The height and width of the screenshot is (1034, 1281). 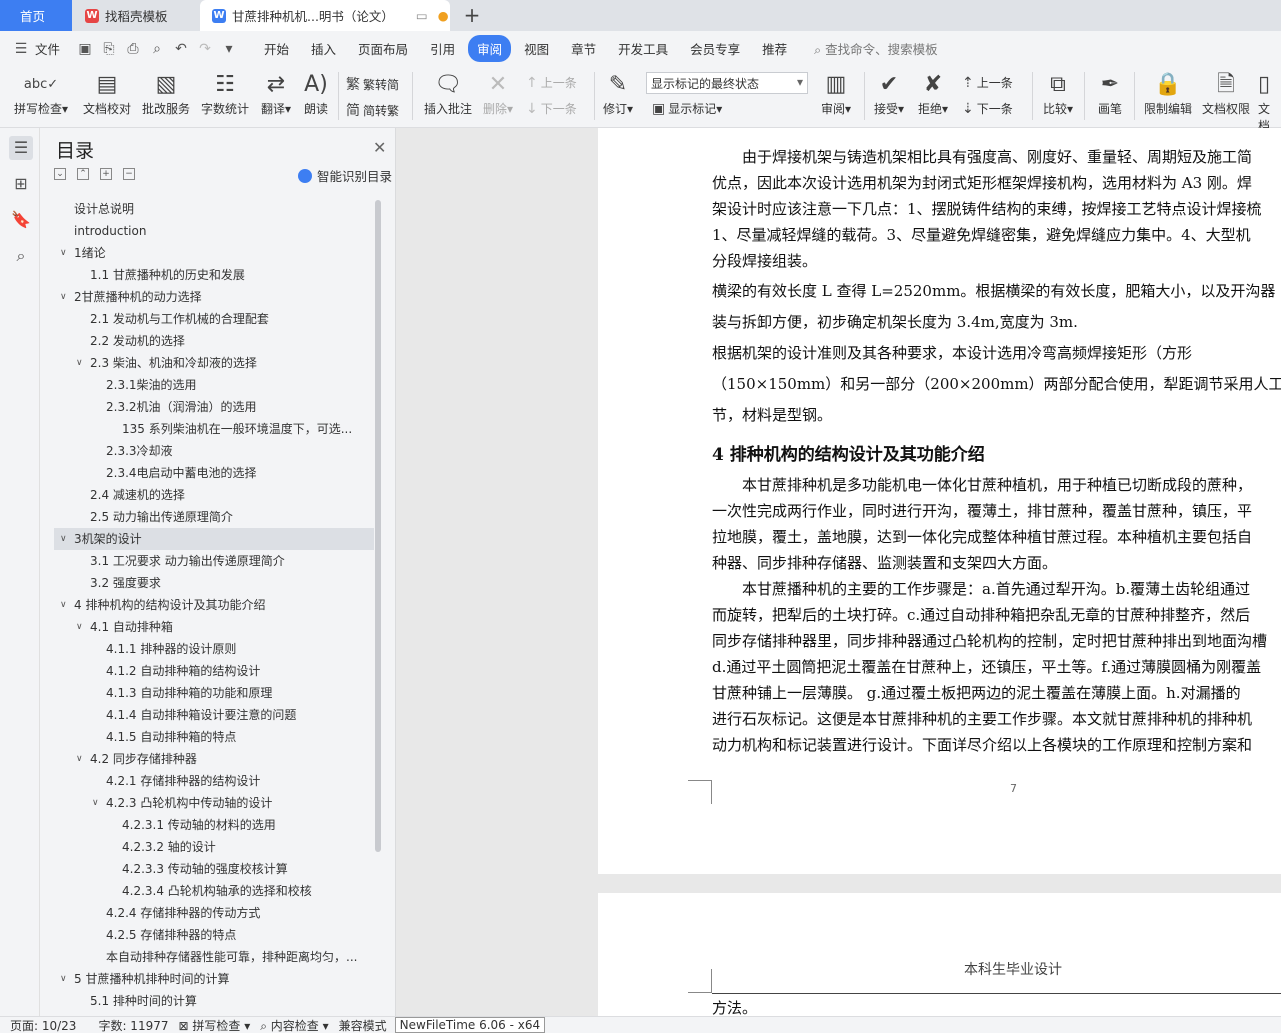 I want to click on toc-scrollbar, so click(x=378, y=526).